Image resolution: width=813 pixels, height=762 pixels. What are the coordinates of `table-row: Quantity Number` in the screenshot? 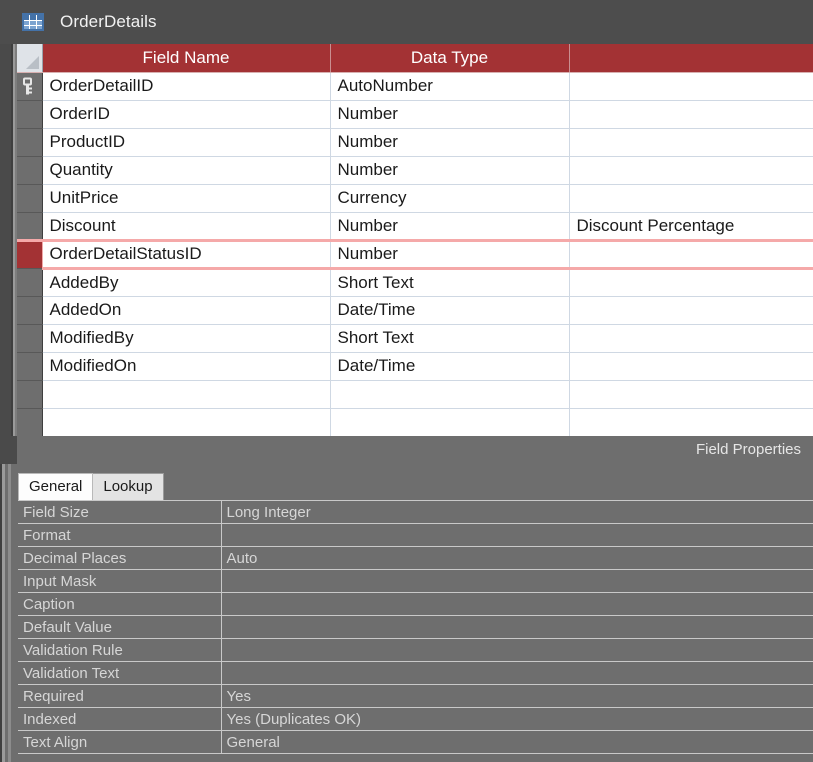 It's located at (415, 170).